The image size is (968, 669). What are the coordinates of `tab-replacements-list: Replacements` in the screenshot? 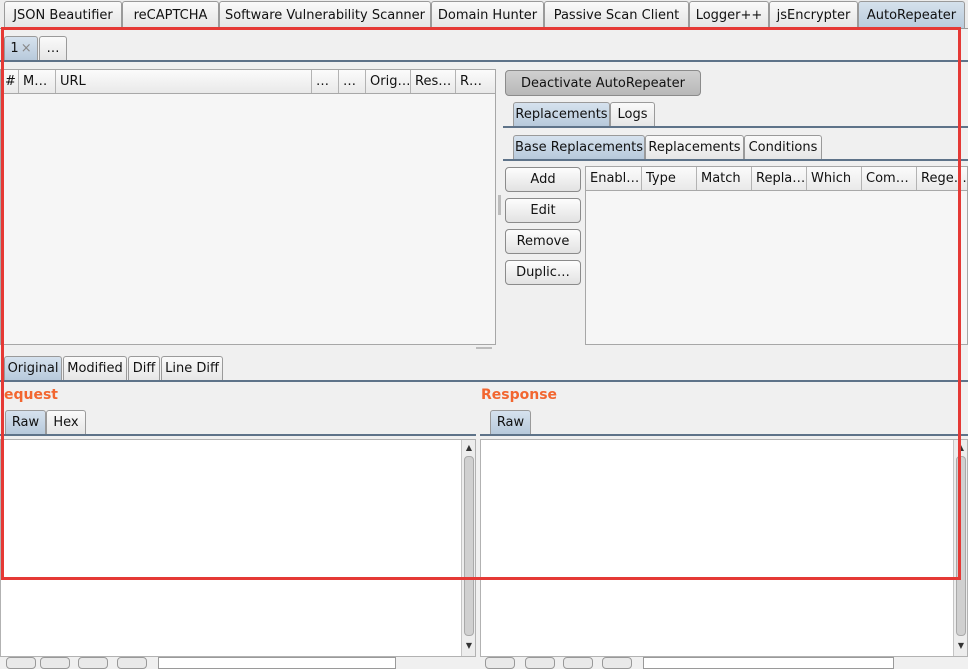 It's located at (694, 147).